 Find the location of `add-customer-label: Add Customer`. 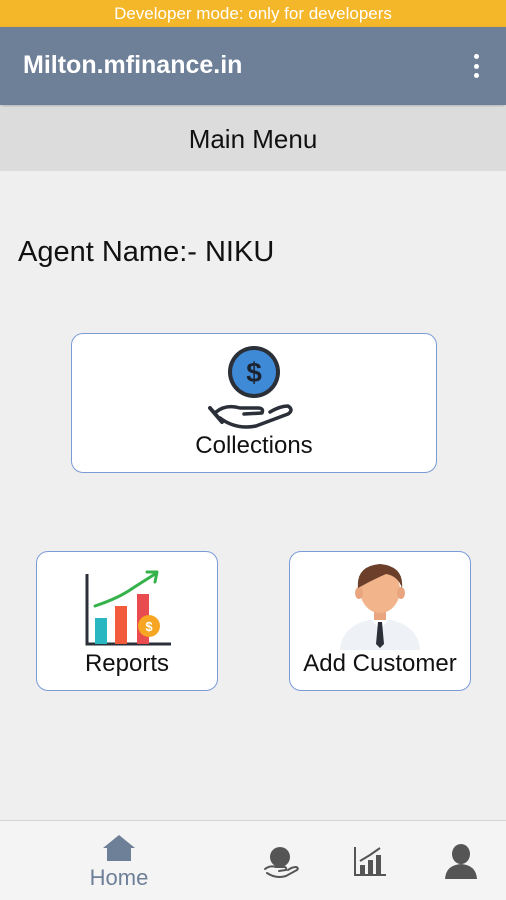

add-customer-label: Add Customer is located at coordinates (380, 663).